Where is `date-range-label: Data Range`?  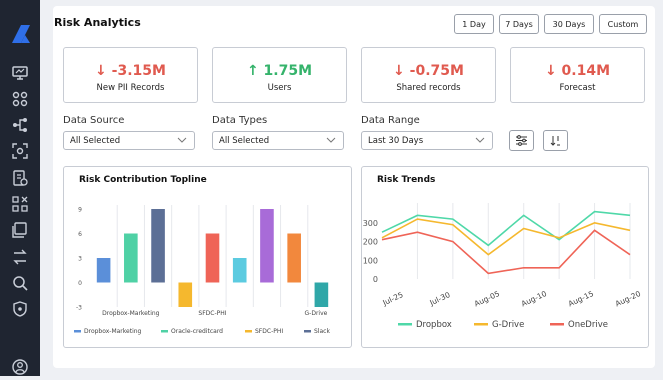
date-range-label: Data Range is located at coordinates (390, 120).